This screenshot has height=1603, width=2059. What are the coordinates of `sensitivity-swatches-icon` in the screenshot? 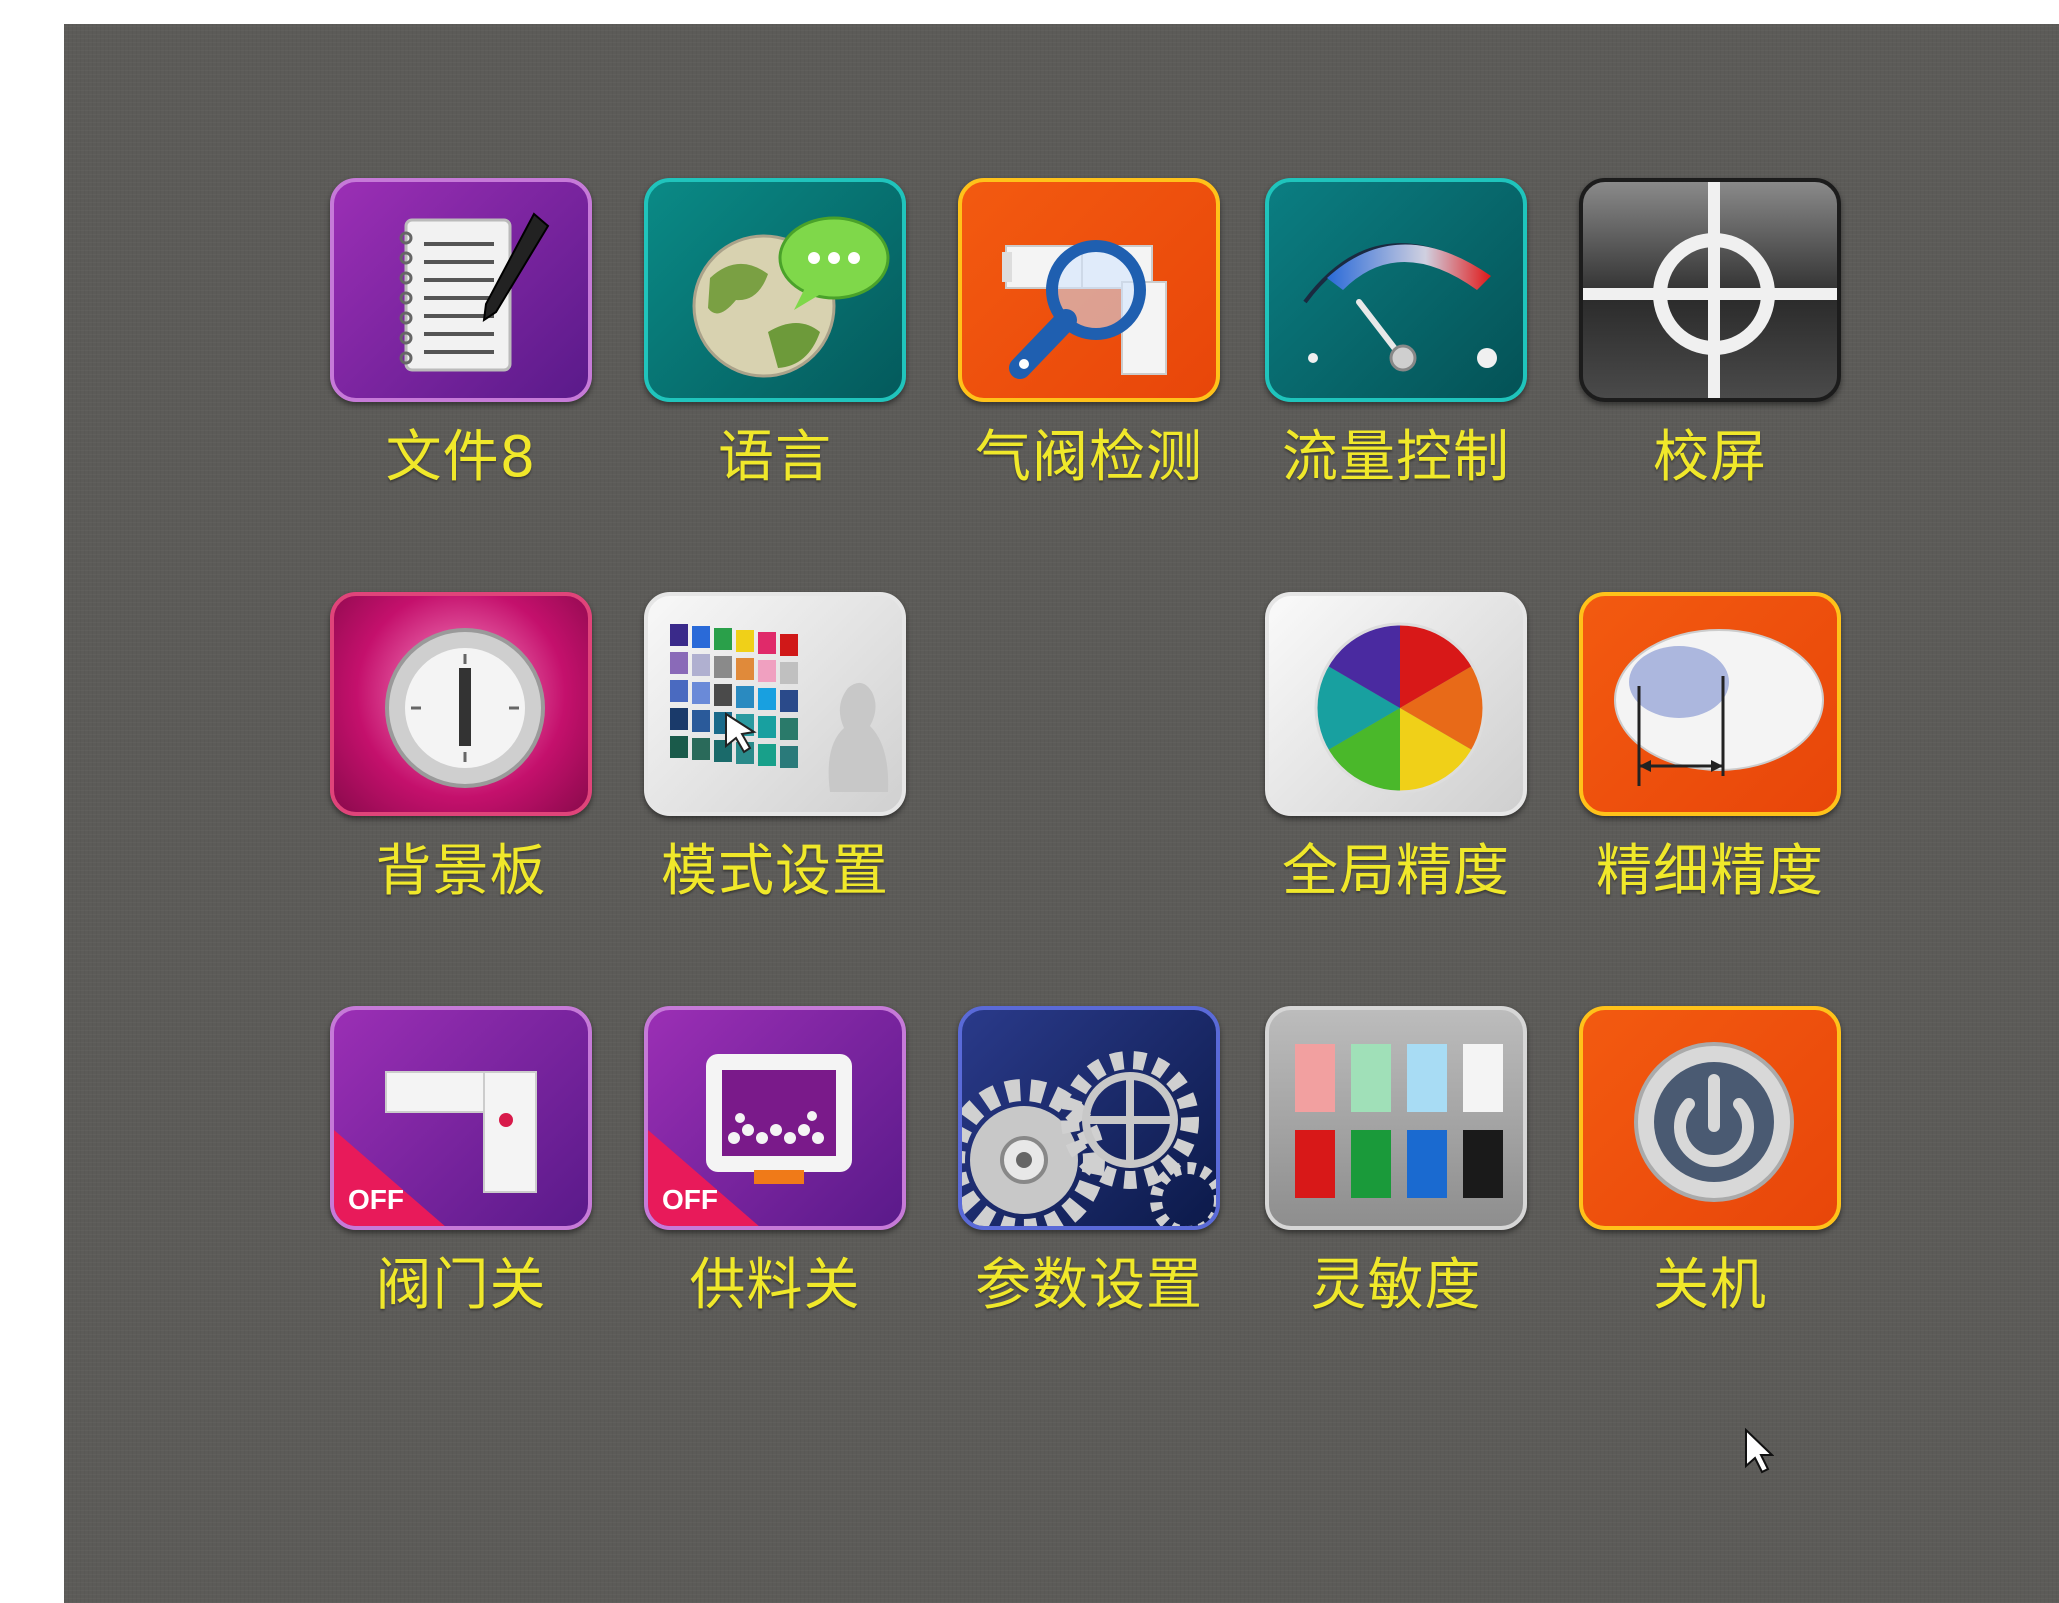 It's located at (1399, 1121).